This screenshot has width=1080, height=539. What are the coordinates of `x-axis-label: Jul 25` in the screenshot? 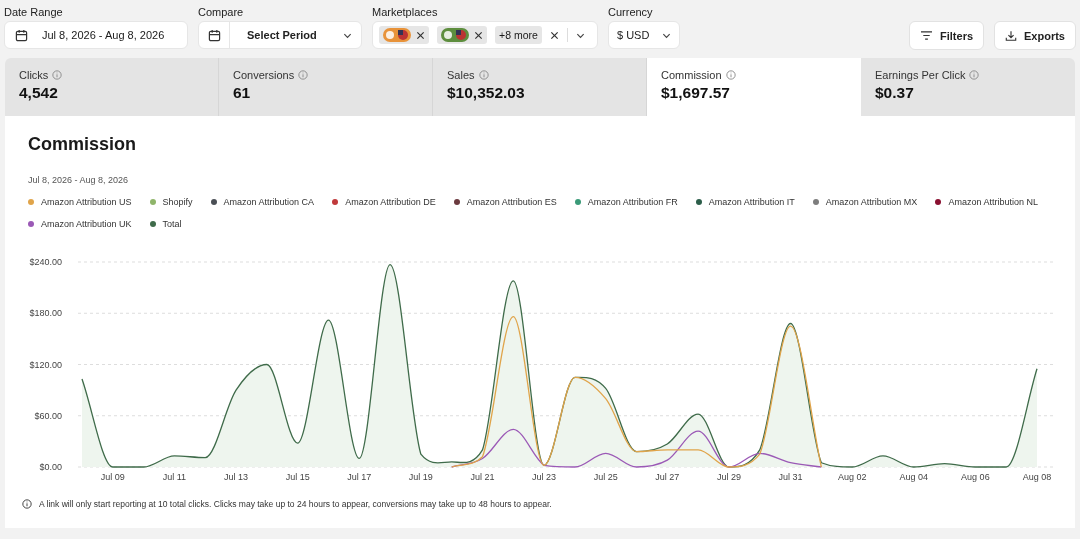 It's located at (605, 477).